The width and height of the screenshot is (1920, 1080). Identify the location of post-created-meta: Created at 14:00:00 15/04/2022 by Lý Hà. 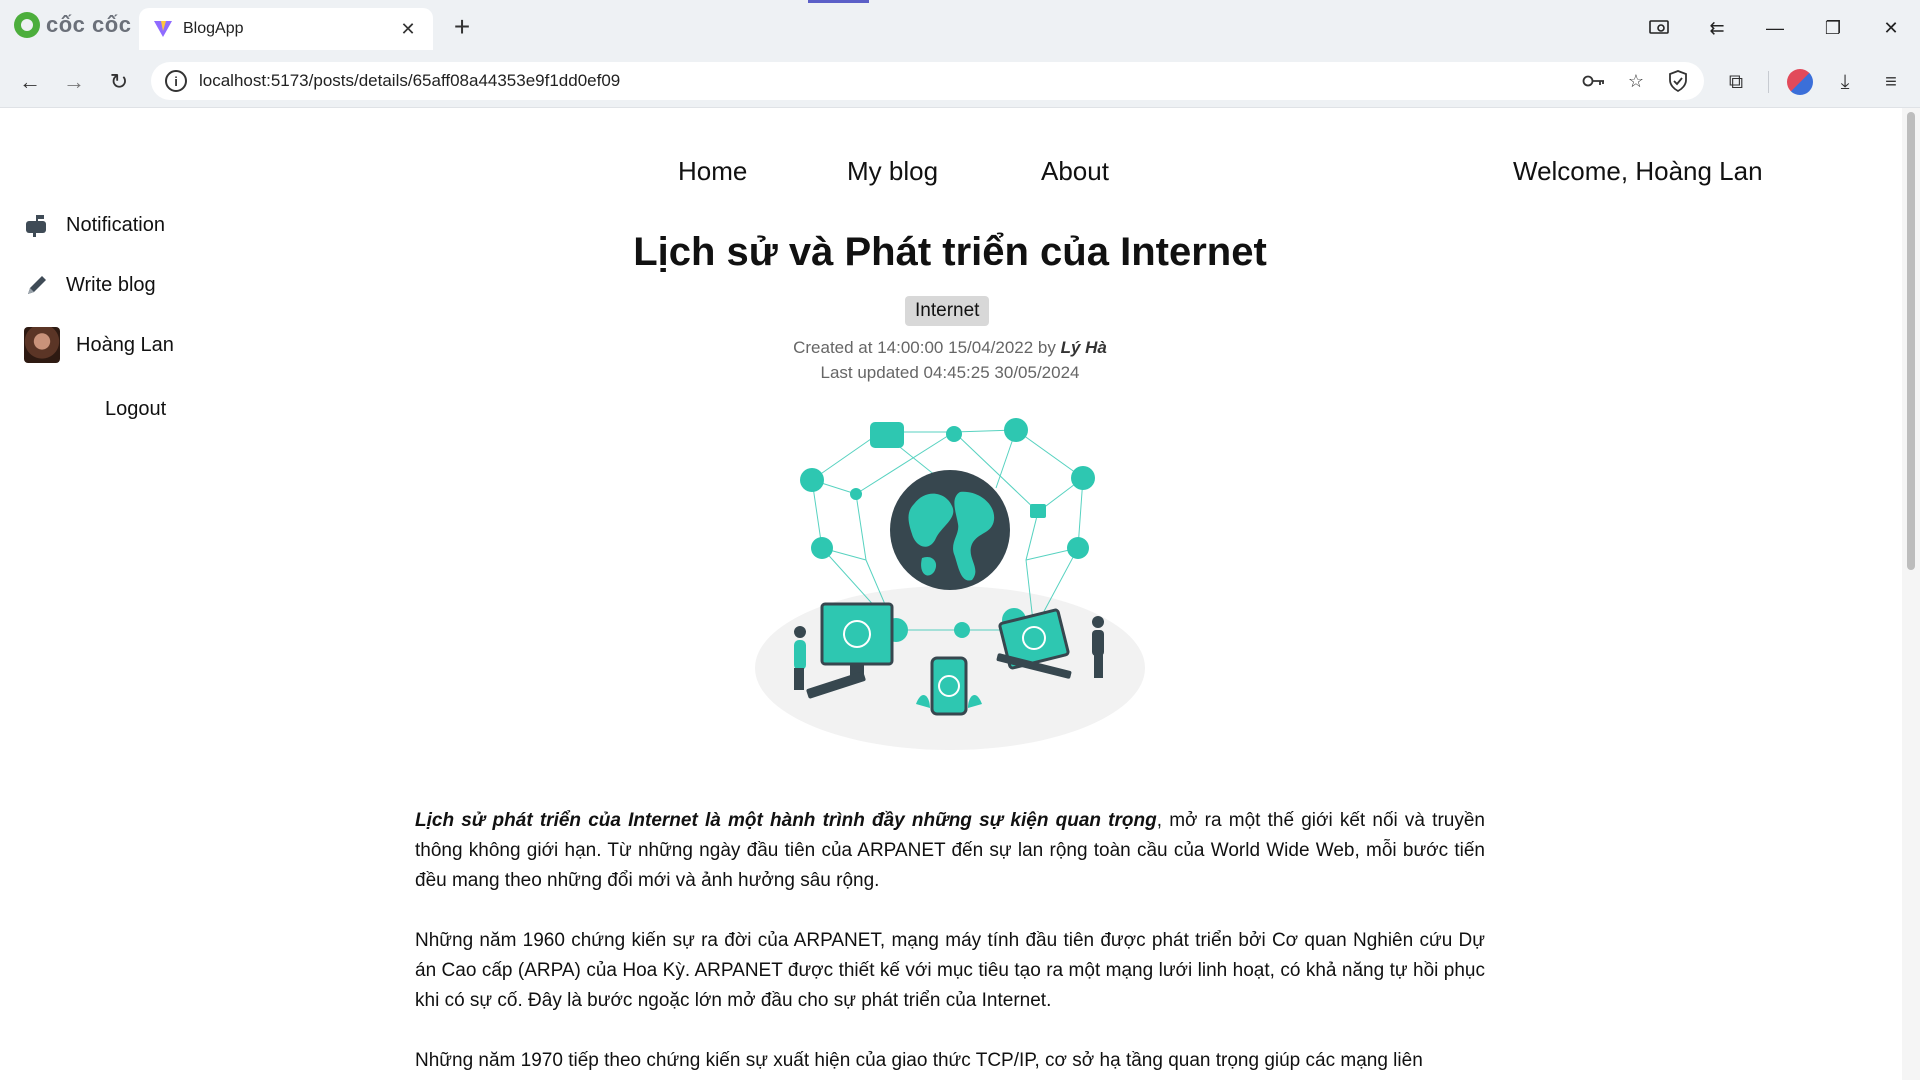
(950, 348).